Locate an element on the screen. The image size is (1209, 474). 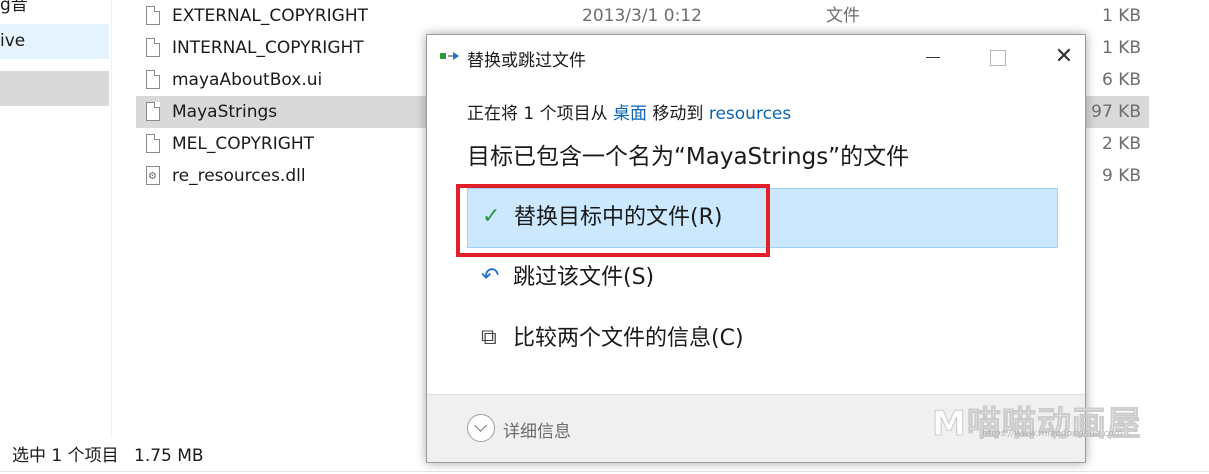
dialog-title: 替换或跳过文件 is located at coordinates (526, 61).